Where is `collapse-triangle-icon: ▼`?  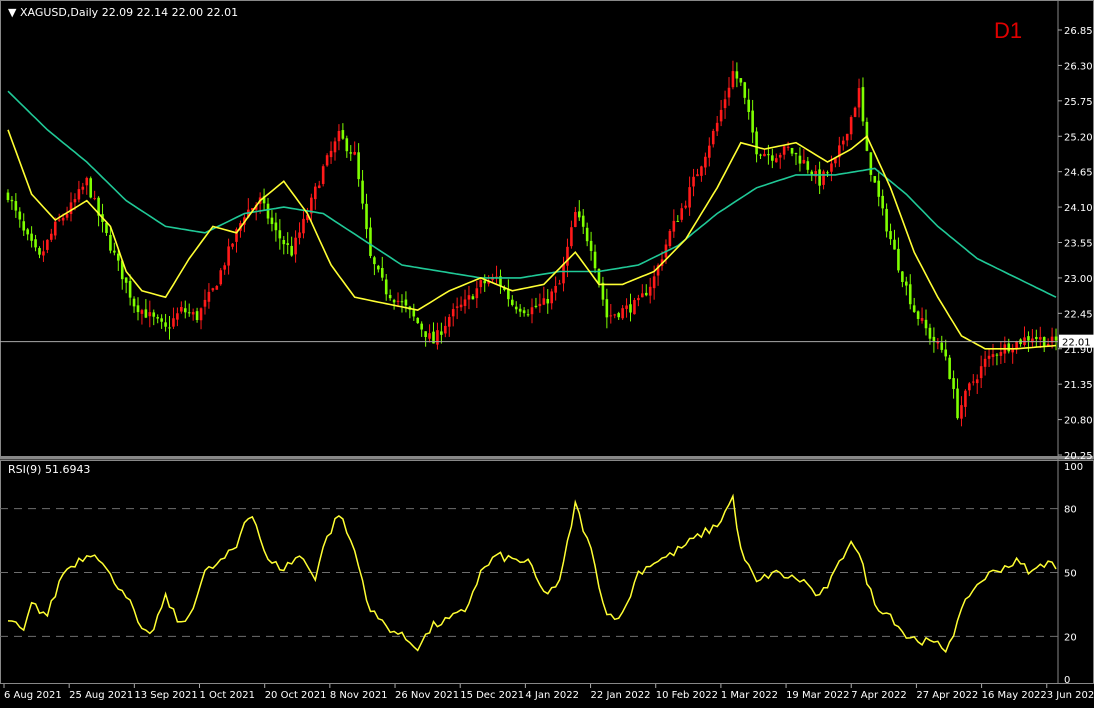
collapse-triangle-icon: ▼ is located at coordinates (12, 12).